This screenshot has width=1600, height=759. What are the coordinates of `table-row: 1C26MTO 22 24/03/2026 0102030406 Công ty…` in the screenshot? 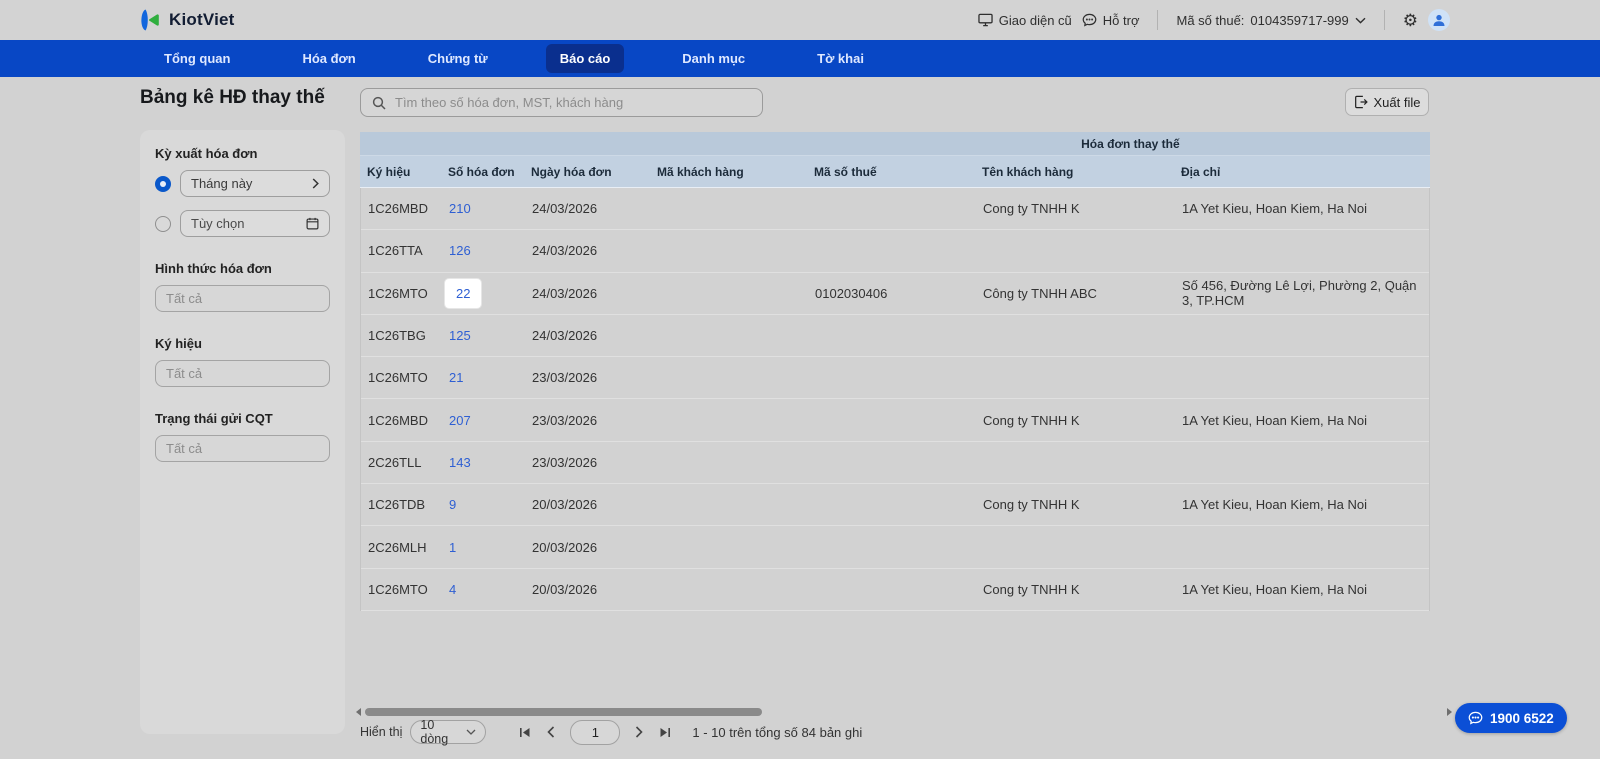 It's located at (895, 294).